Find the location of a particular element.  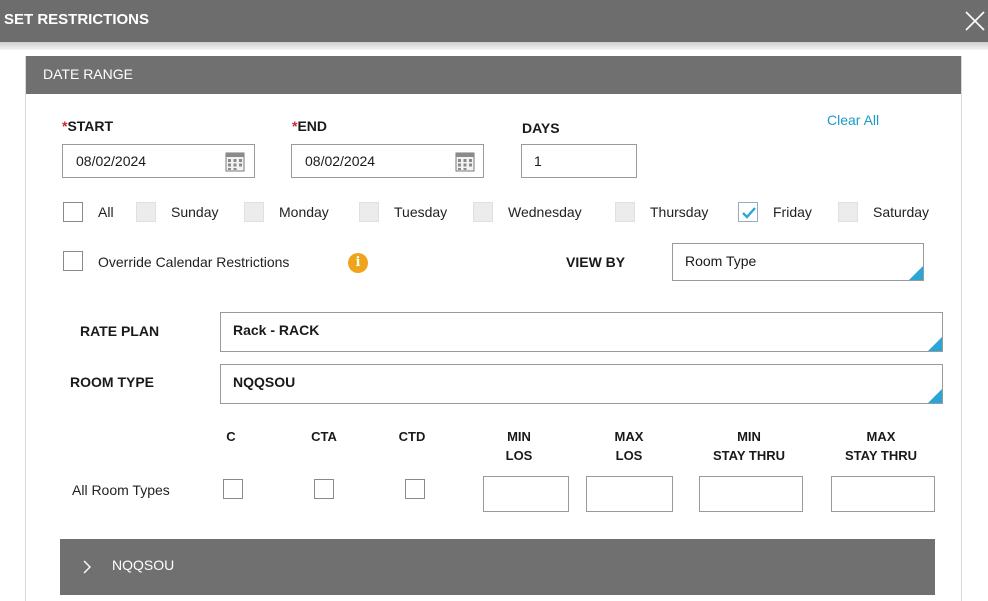

tuesday-label: Tuesday is located at coordinates (421, 212).